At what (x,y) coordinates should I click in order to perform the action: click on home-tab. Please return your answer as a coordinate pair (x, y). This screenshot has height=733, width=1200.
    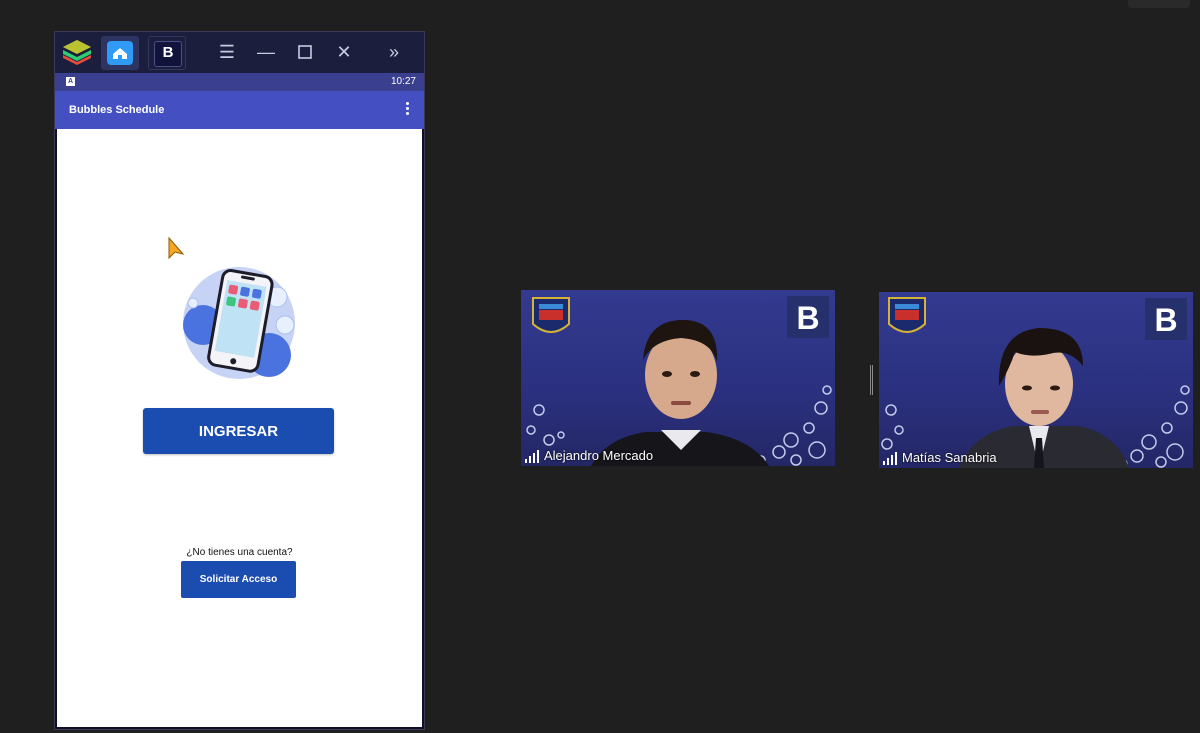
    Looking at the image, I should click on (120, 53).